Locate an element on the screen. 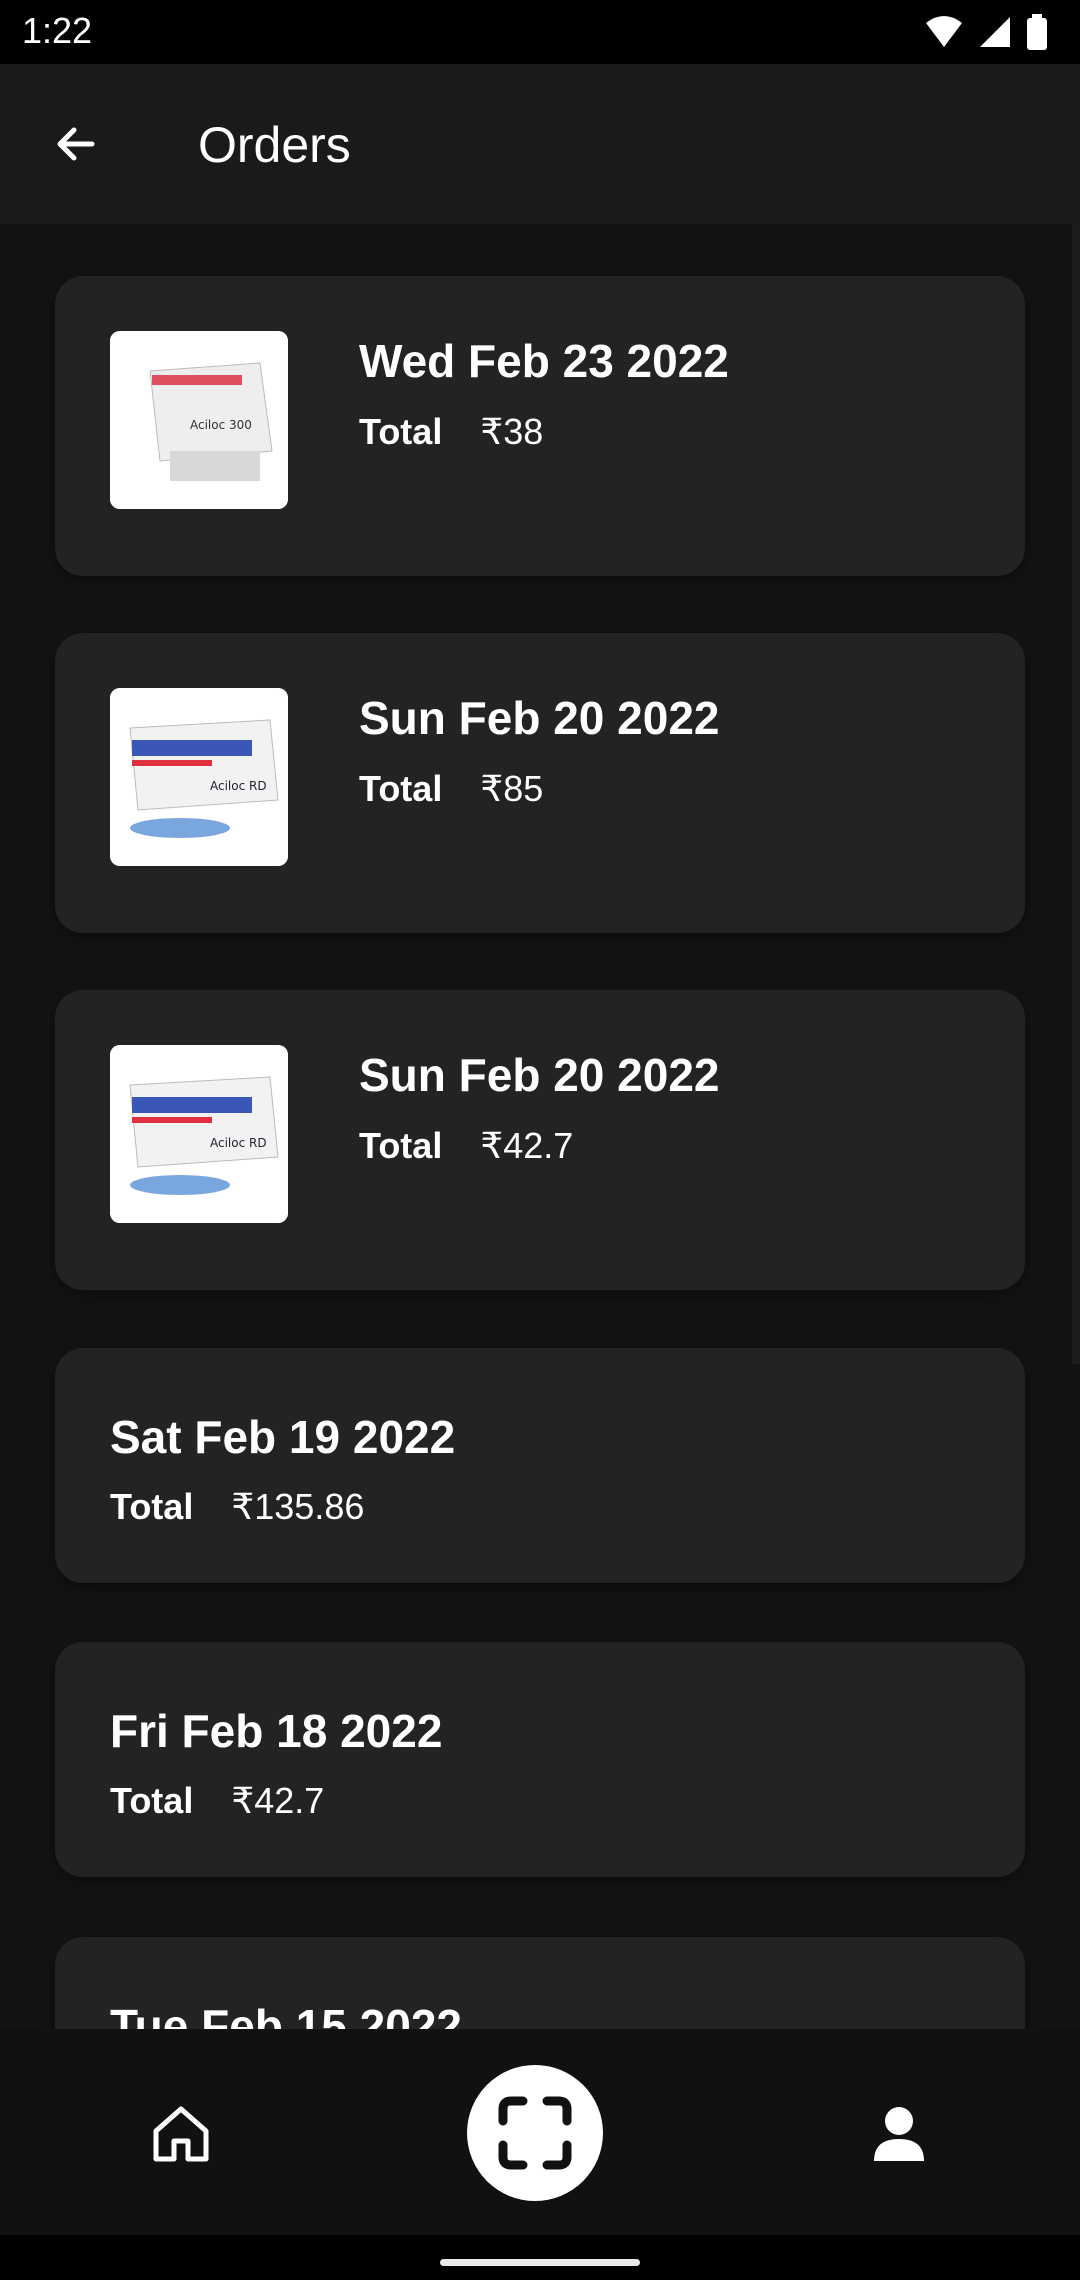  order-total: Total ₹85 is located at coordinates (451, 789).